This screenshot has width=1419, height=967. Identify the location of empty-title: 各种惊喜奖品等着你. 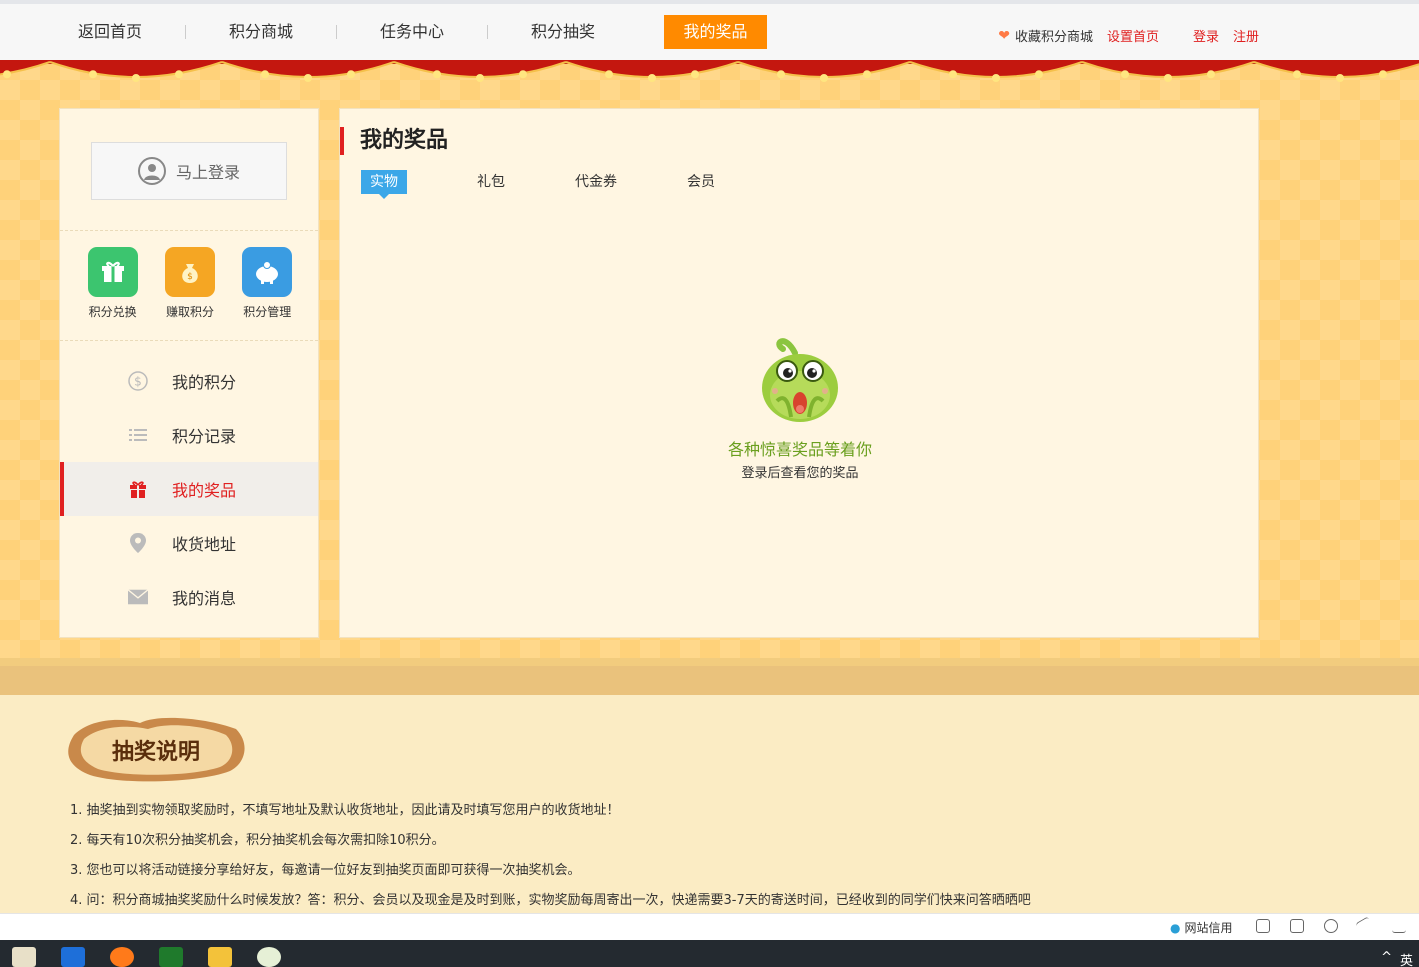
(799, 449).